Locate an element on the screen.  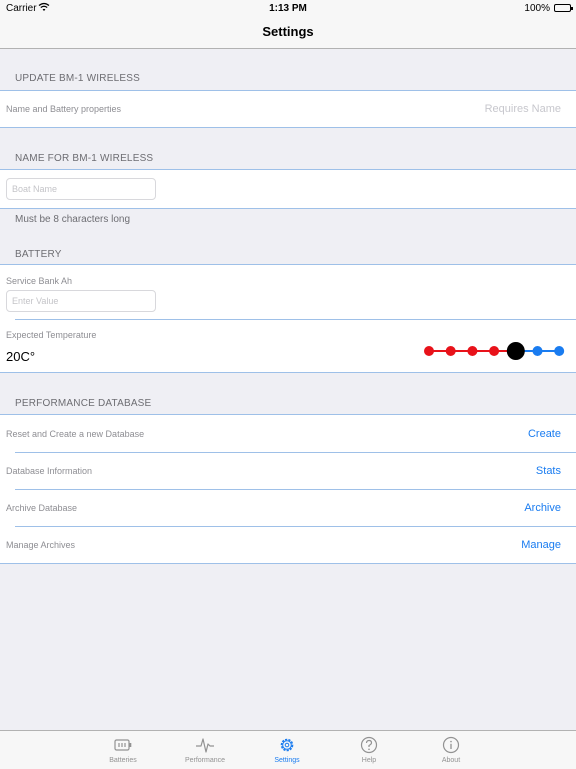
status-time: 1:13 PM is located at coordinates (288, 8).